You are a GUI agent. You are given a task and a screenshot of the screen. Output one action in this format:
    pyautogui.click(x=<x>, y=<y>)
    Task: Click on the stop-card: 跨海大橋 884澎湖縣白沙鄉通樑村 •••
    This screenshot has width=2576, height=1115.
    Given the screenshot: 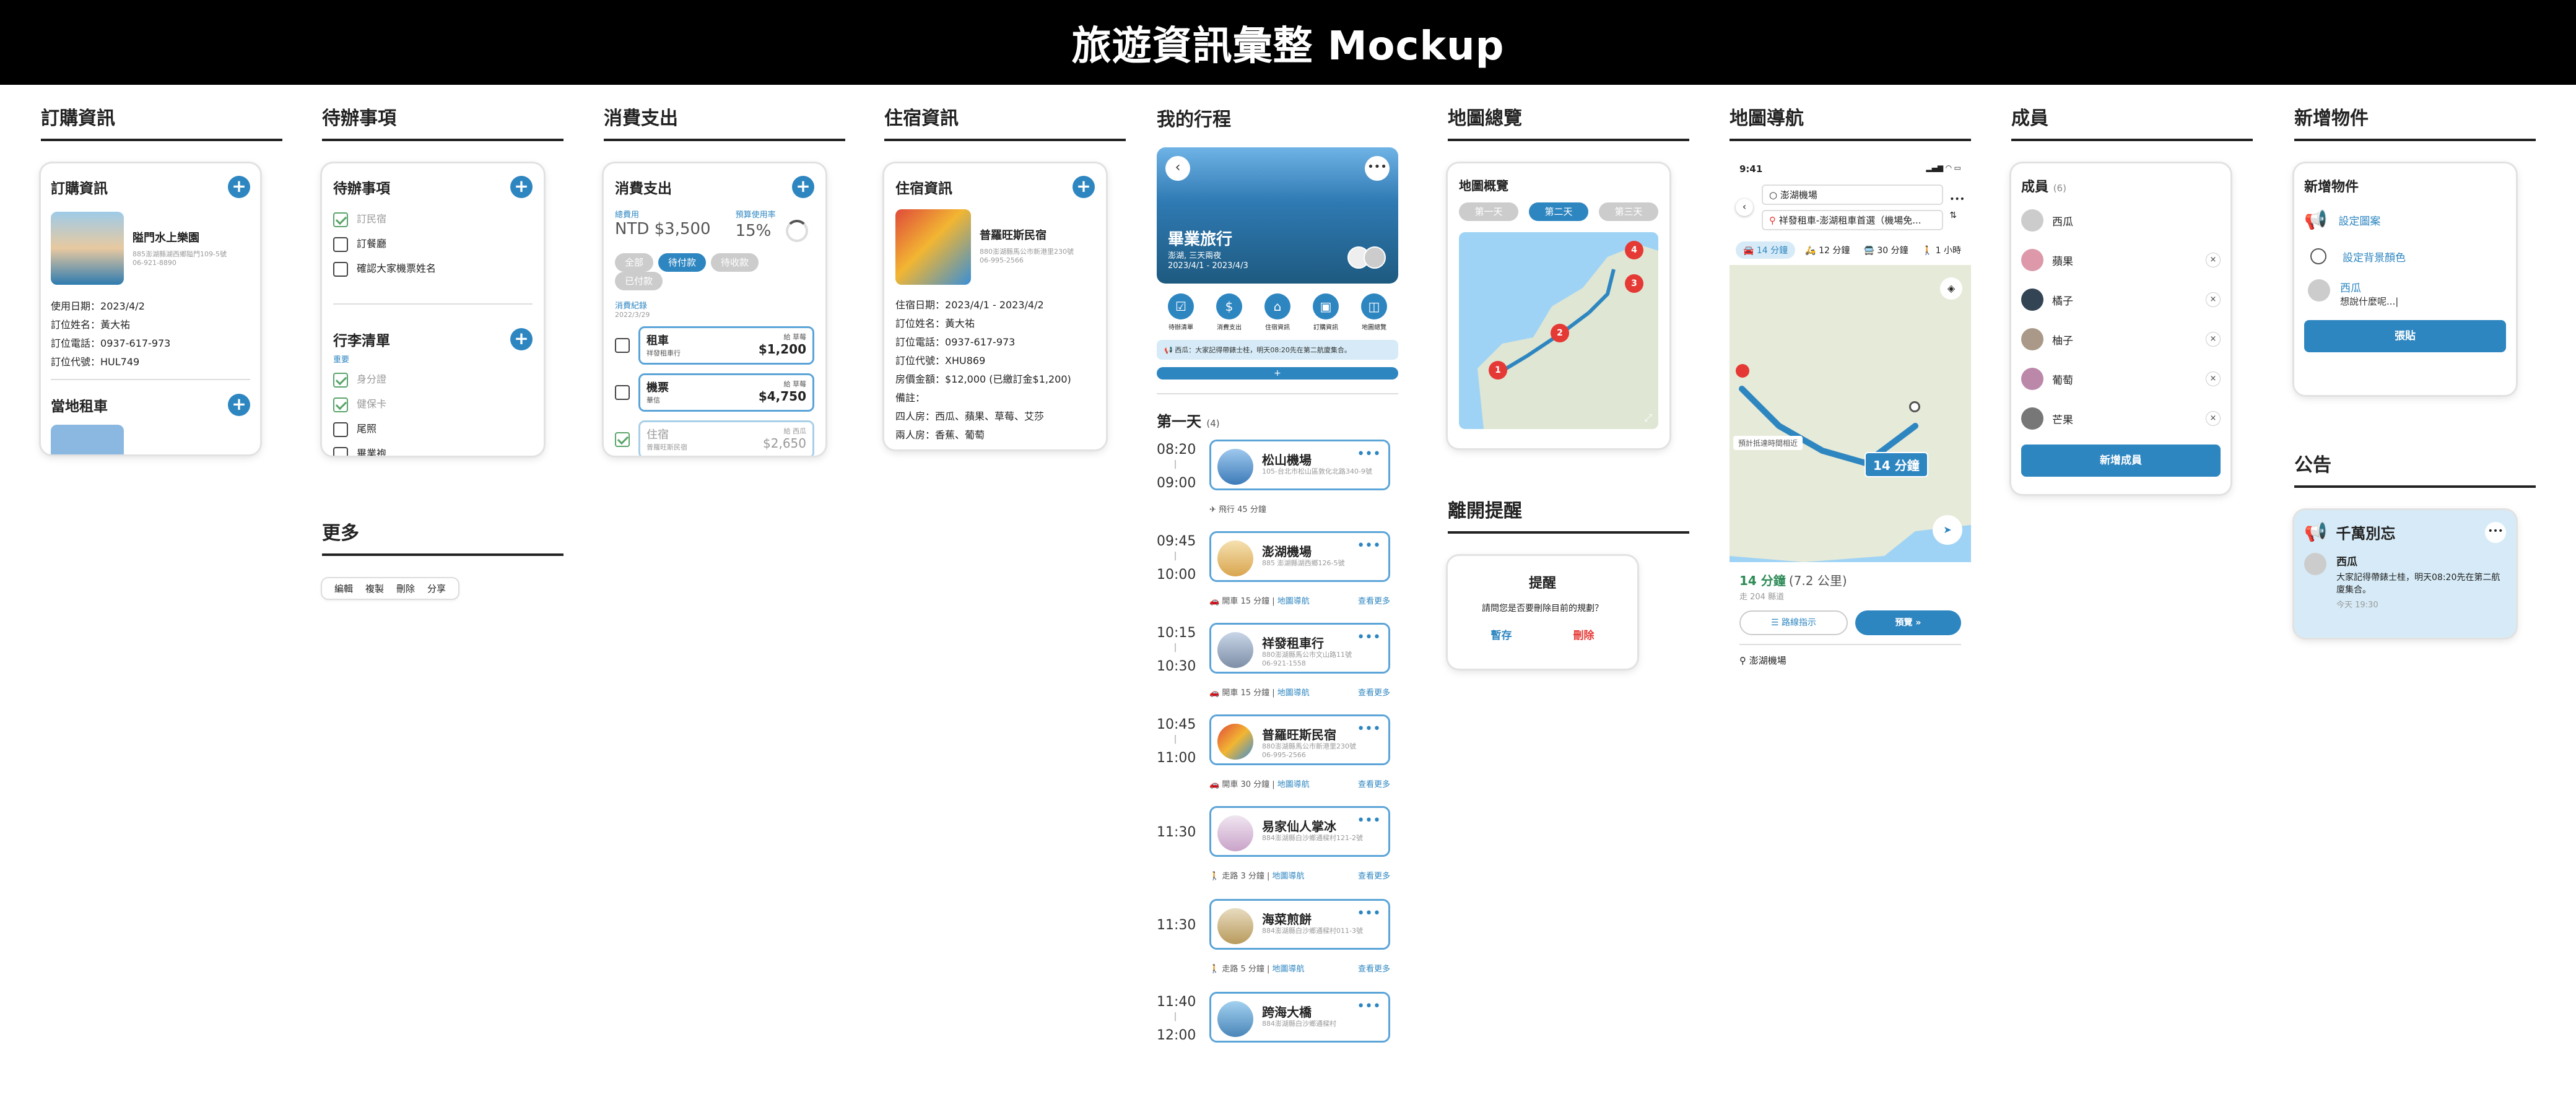 What is the action you would take?
    pyautogui.click(x=1299, y=1018)
    